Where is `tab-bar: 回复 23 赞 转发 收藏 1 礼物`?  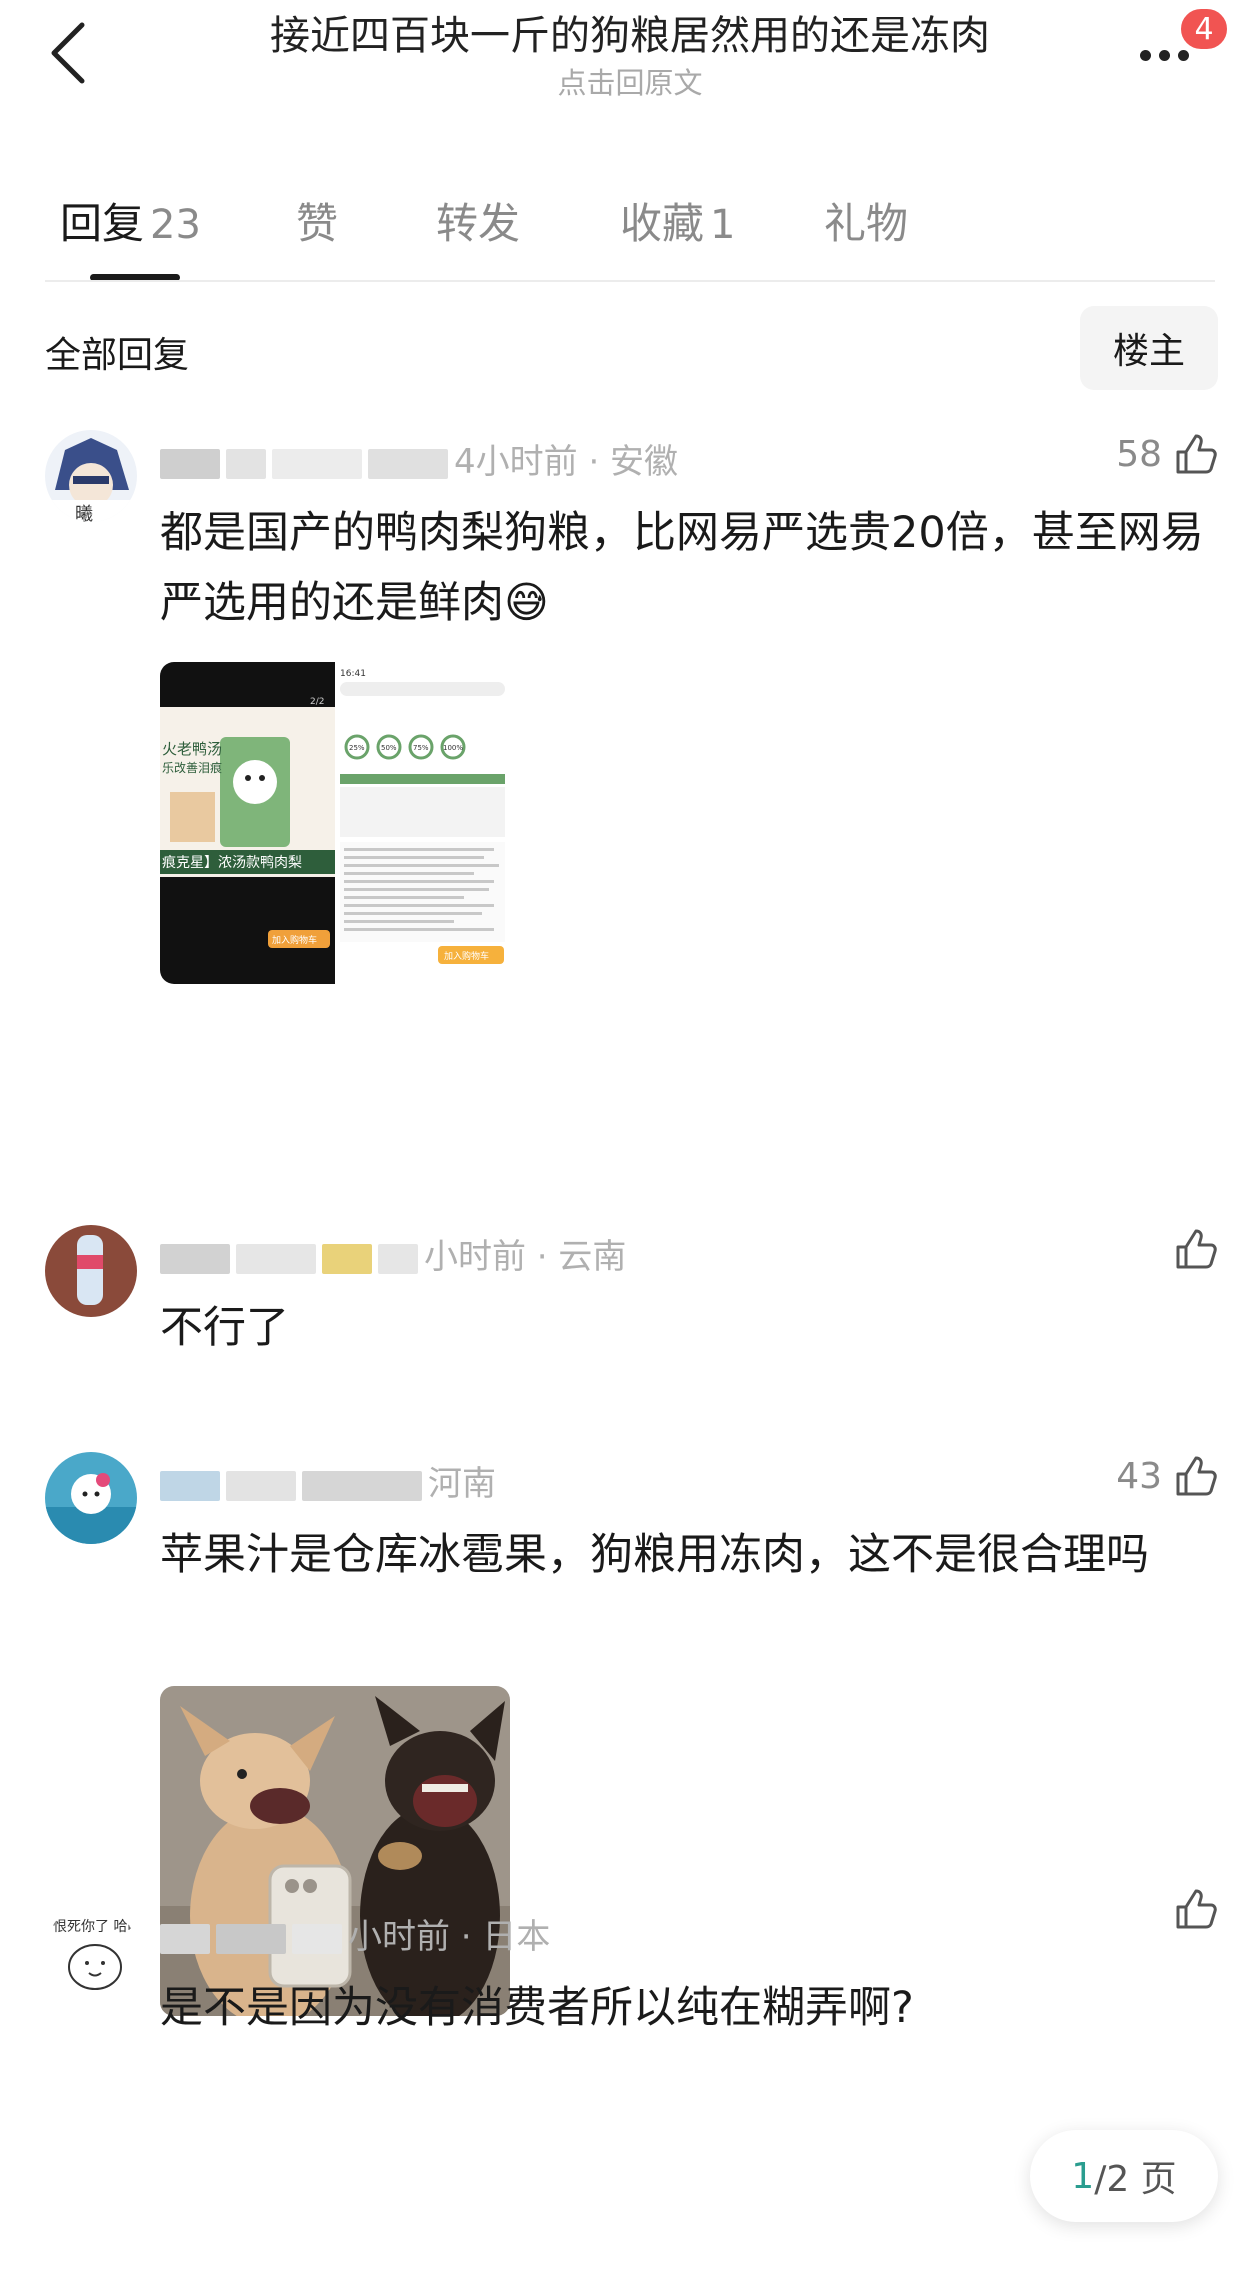 tab-bar: 回复 23 赞 转发 收藏 1 礼物 is located at coordinates (630, 230).